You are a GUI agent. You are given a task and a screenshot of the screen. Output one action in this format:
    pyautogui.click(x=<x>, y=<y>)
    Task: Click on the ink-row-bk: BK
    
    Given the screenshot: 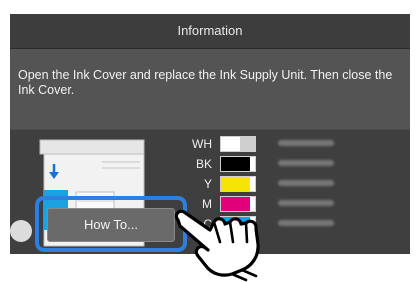 What is the action you would take?
    pyautogui.click(x=282, y=164)
    